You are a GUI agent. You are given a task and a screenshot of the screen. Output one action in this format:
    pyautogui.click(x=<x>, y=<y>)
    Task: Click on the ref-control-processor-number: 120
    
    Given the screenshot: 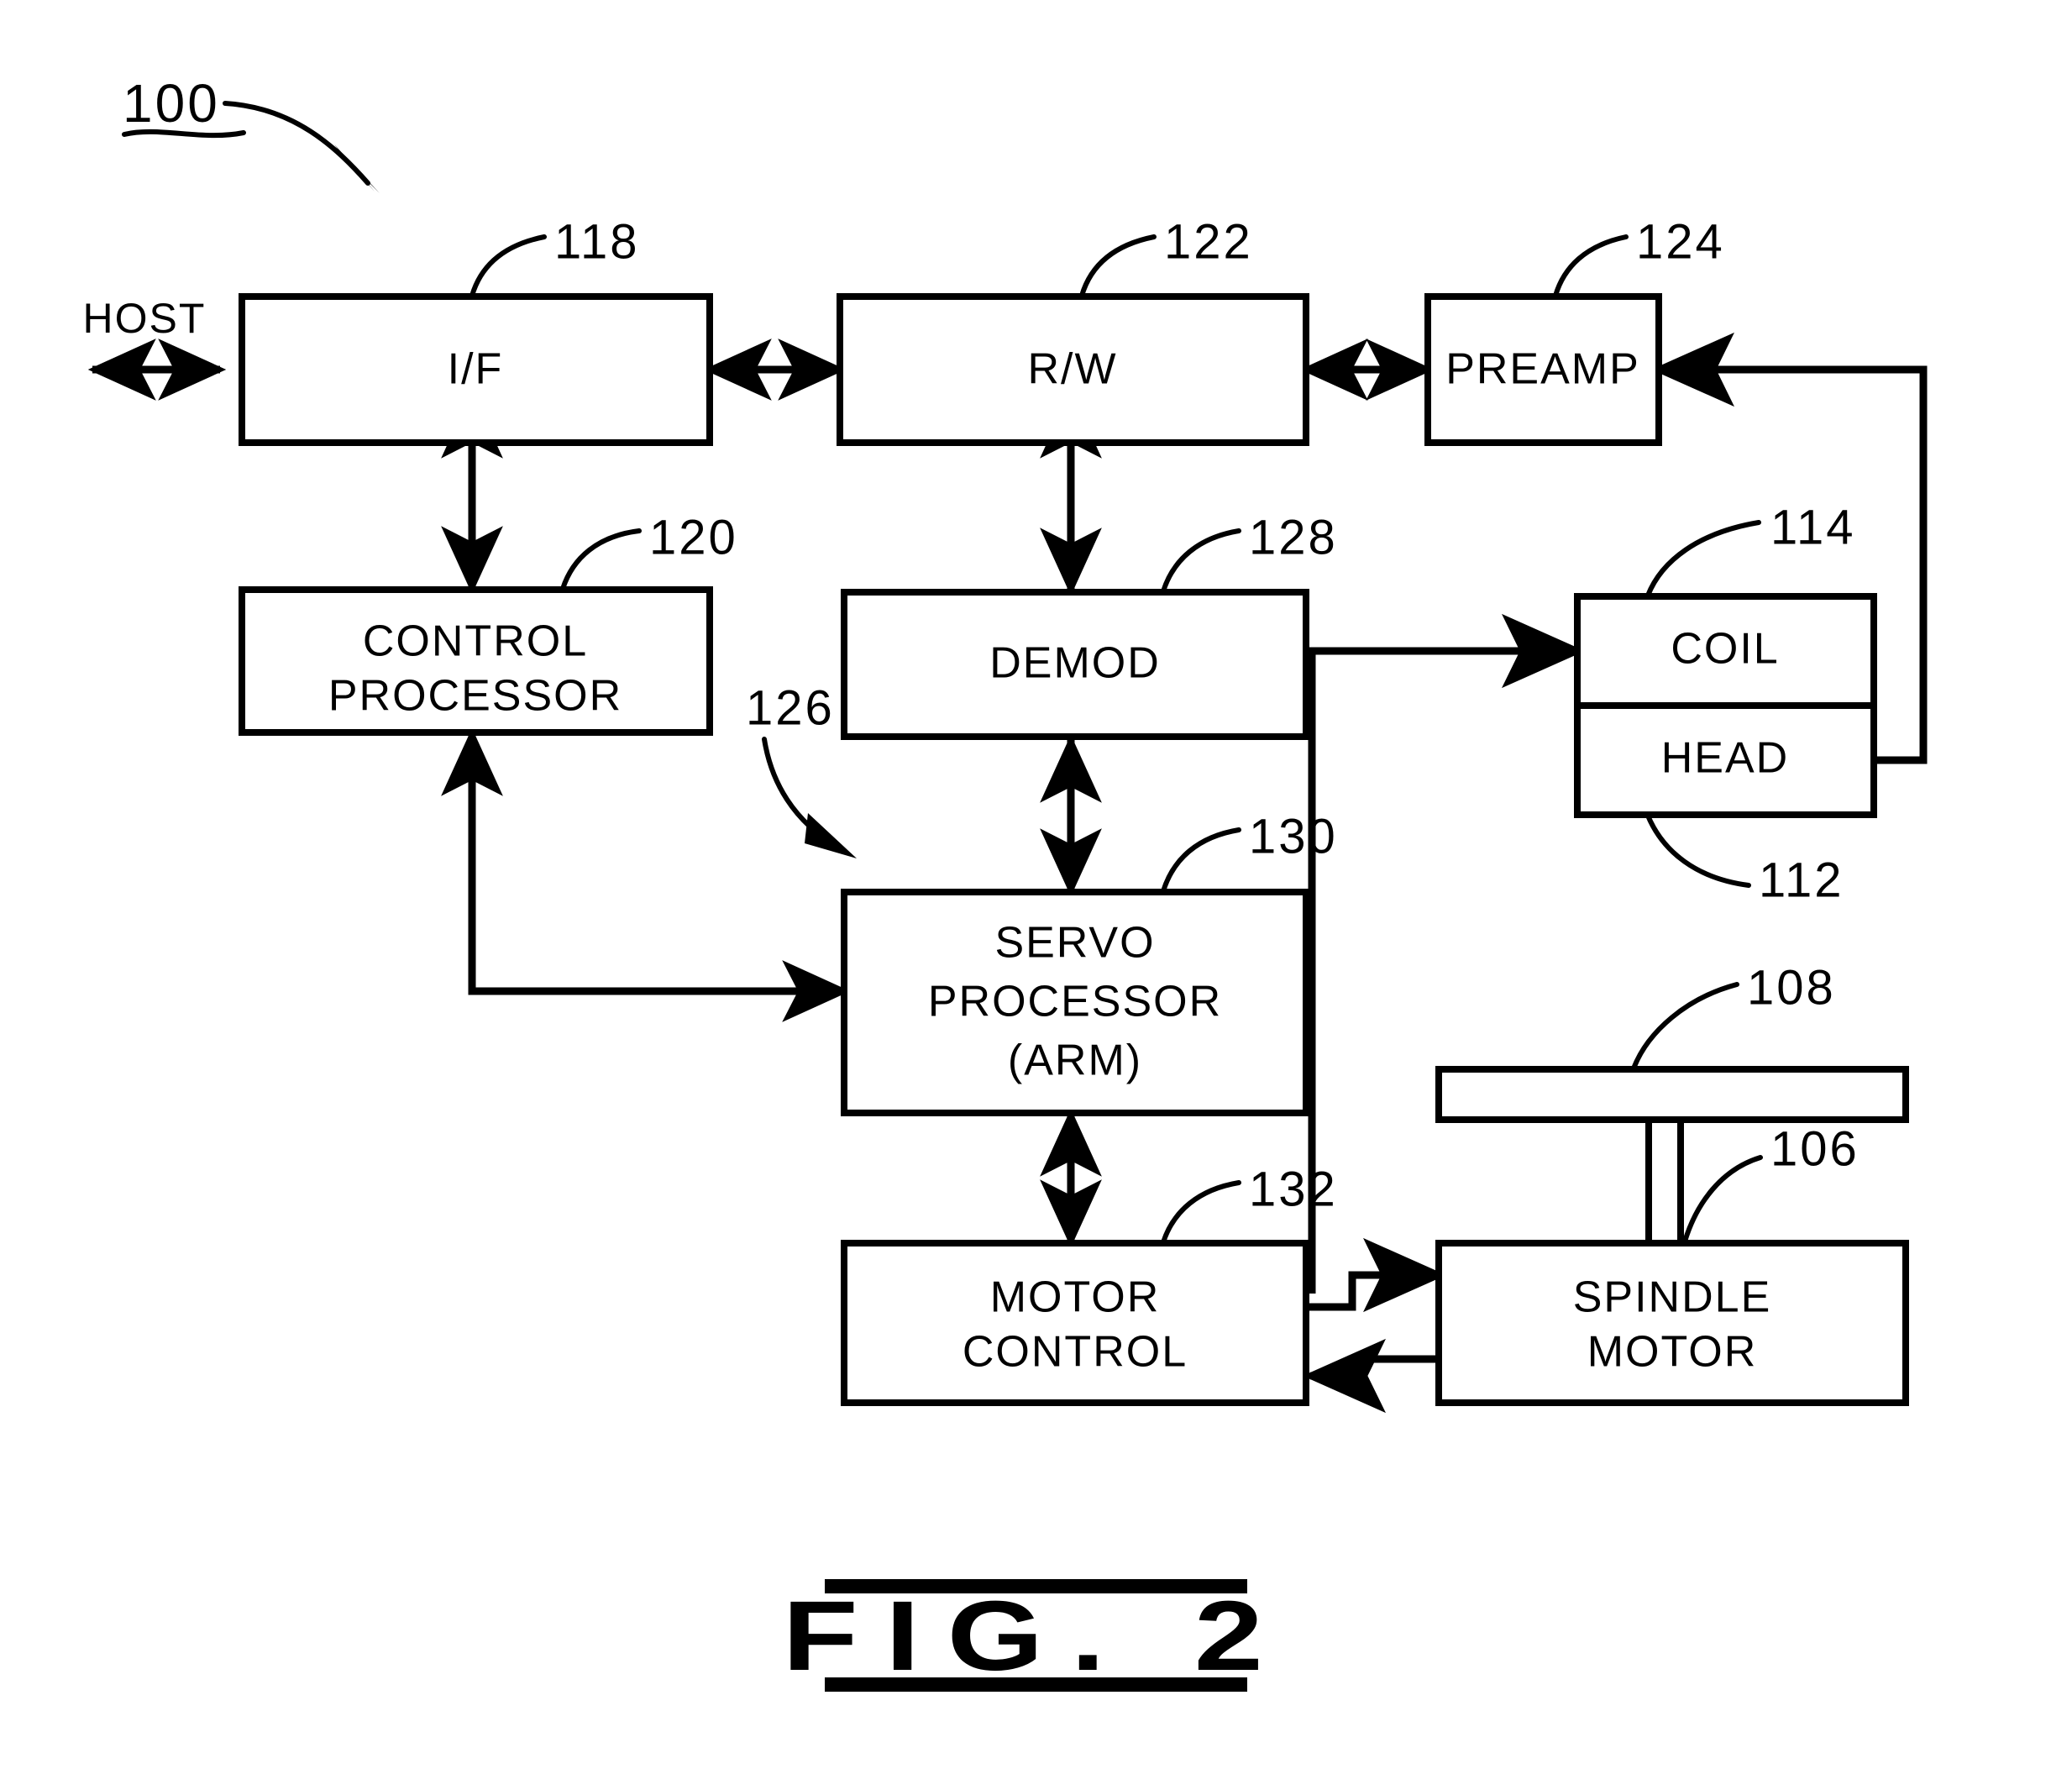 What is the action you would take?
    pyautogui.click(x=694, y=537)
    